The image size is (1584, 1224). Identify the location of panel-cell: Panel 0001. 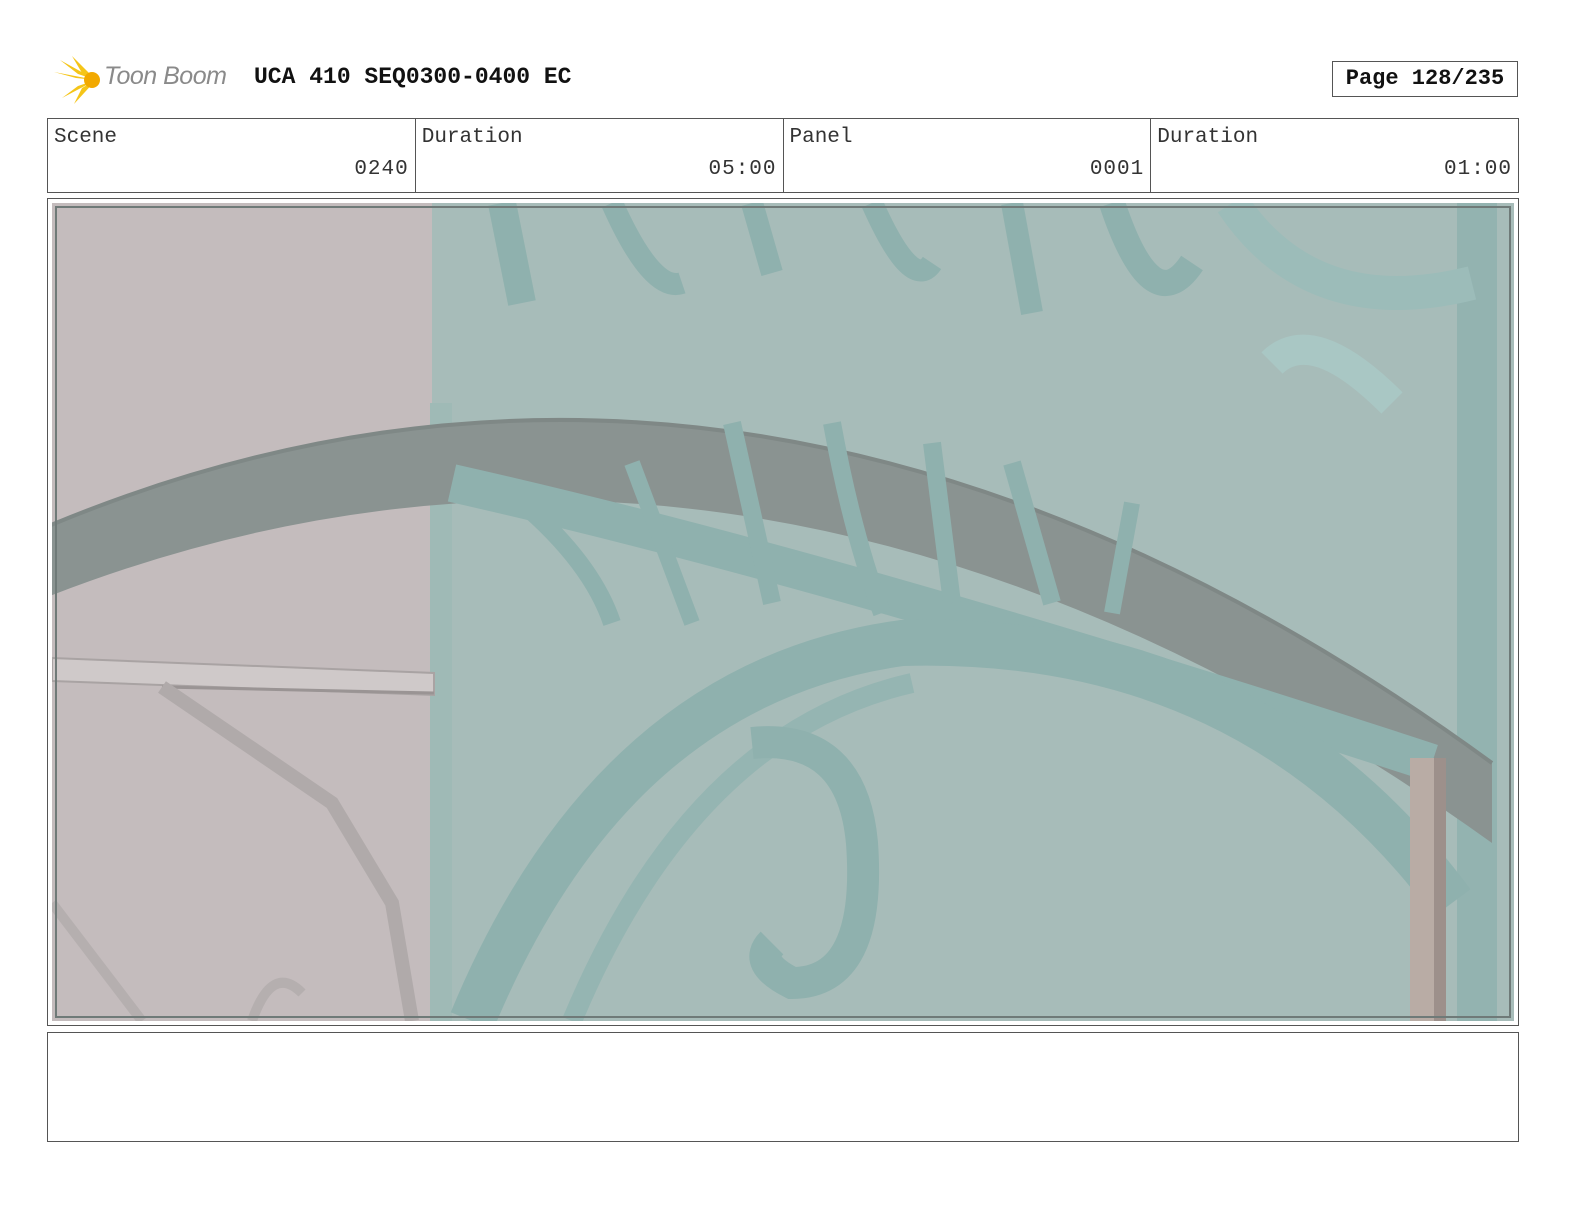
(968, 155).